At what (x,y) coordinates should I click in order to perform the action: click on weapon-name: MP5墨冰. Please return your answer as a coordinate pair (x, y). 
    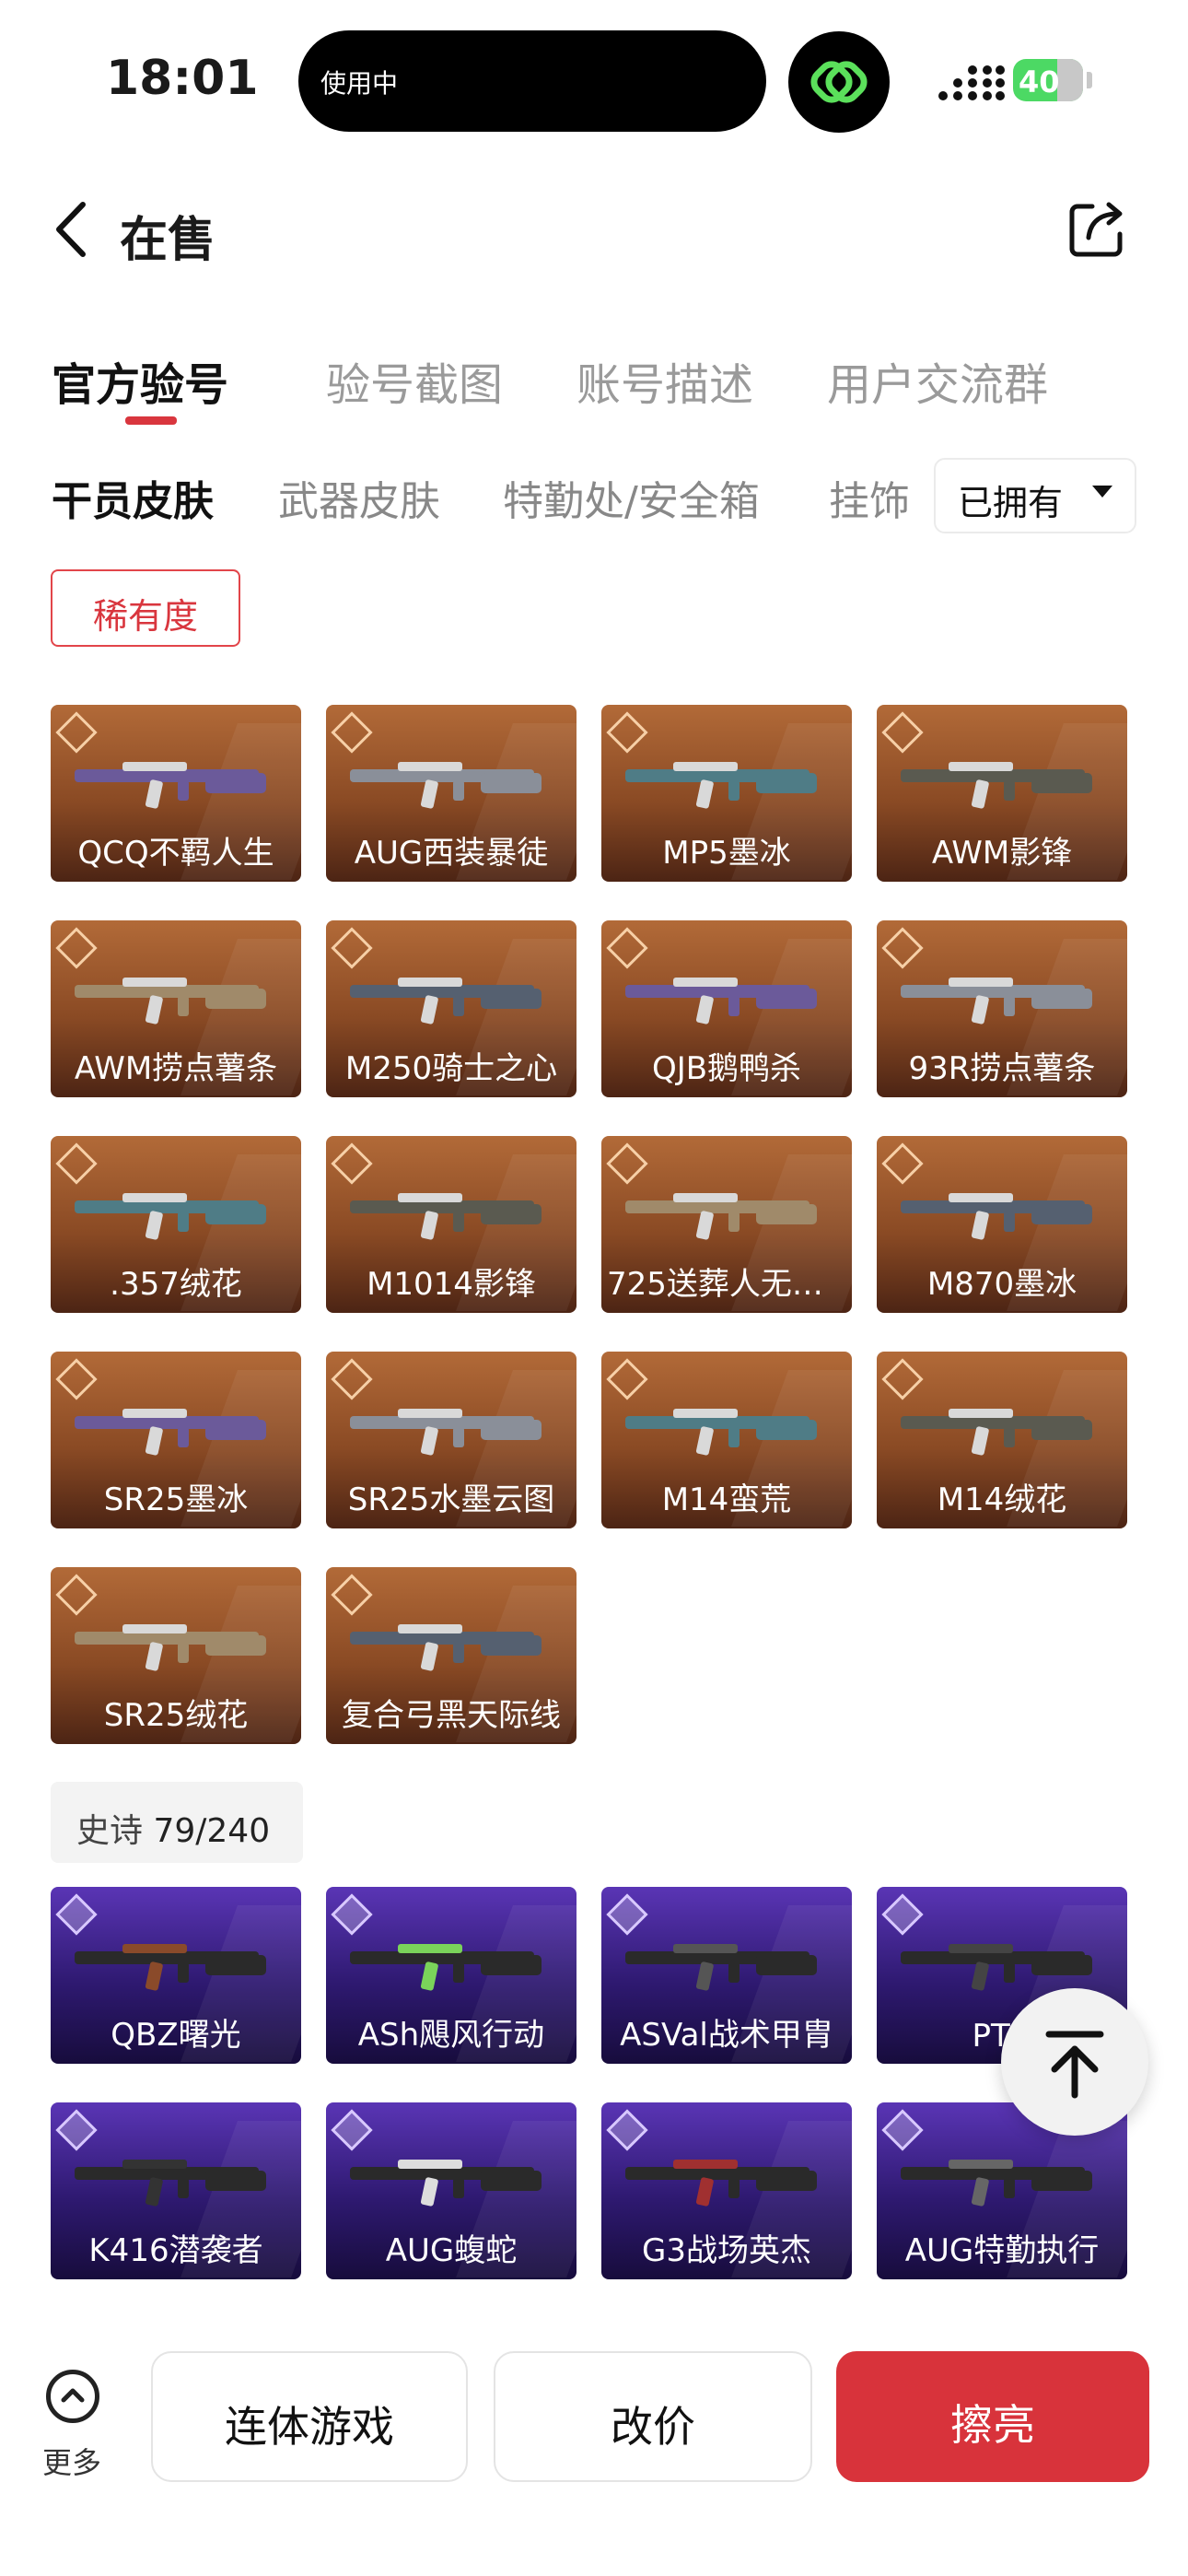
    Looking at the image, I should click on (726, 853).